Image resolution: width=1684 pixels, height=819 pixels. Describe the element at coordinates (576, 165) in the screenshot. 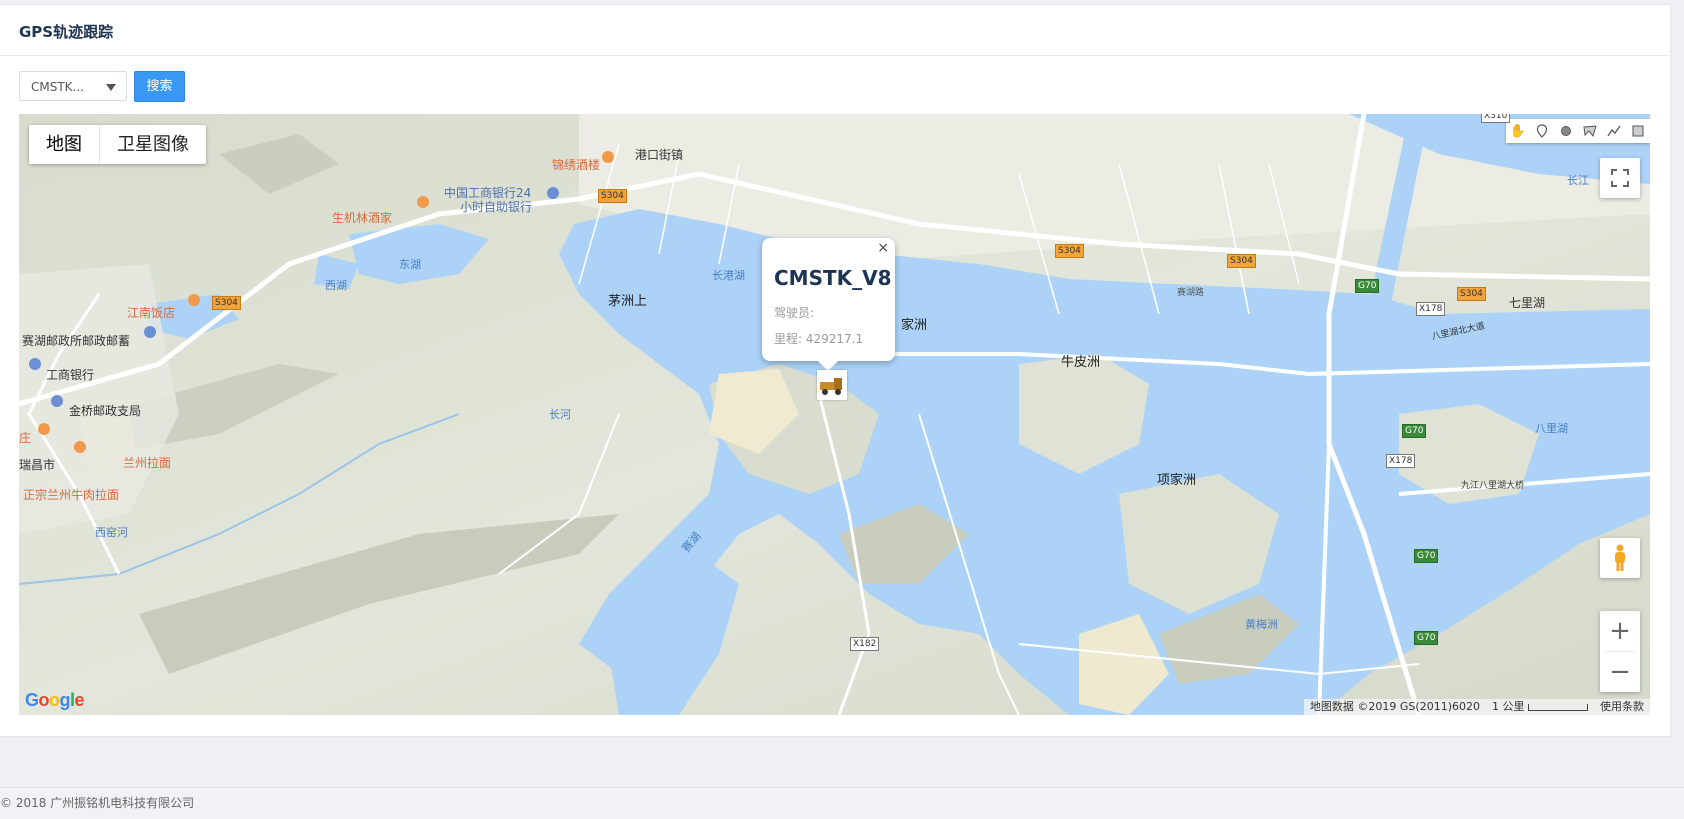

I see `map-poi-label: 锦绣酒楼` at that location.